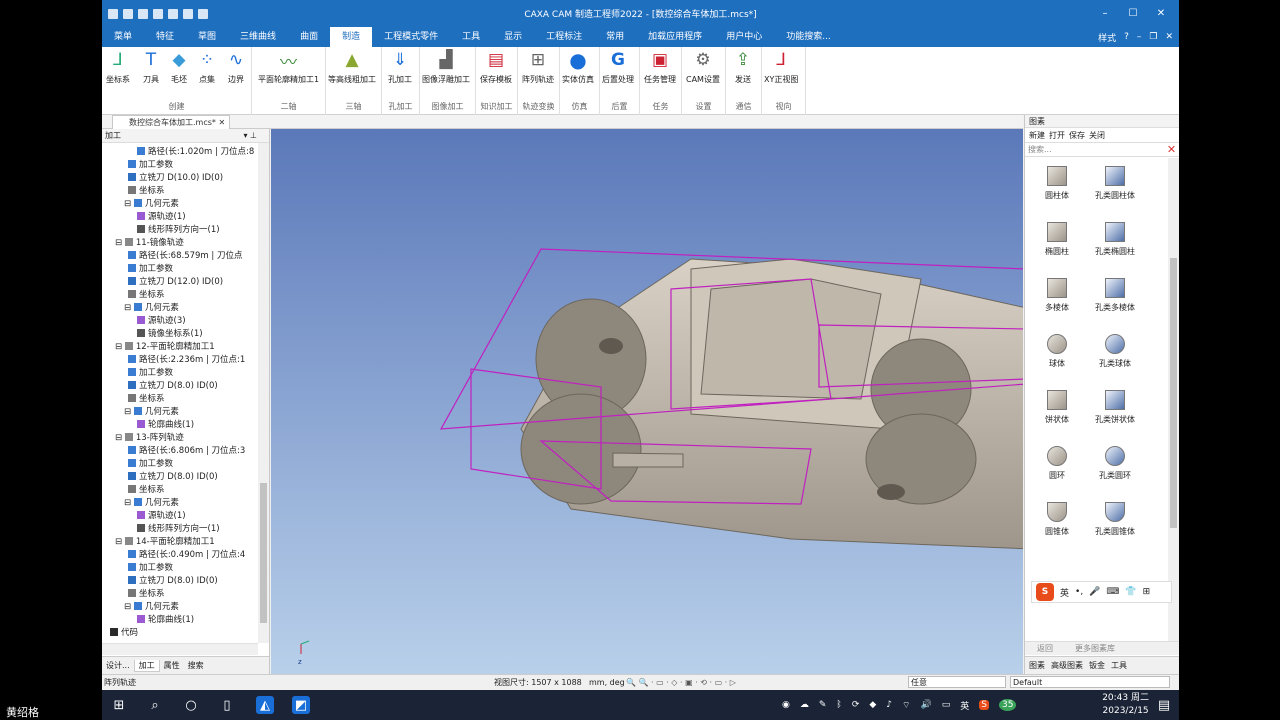  I want to click on select-filter-dropdown: 任意, so click(957, 682).